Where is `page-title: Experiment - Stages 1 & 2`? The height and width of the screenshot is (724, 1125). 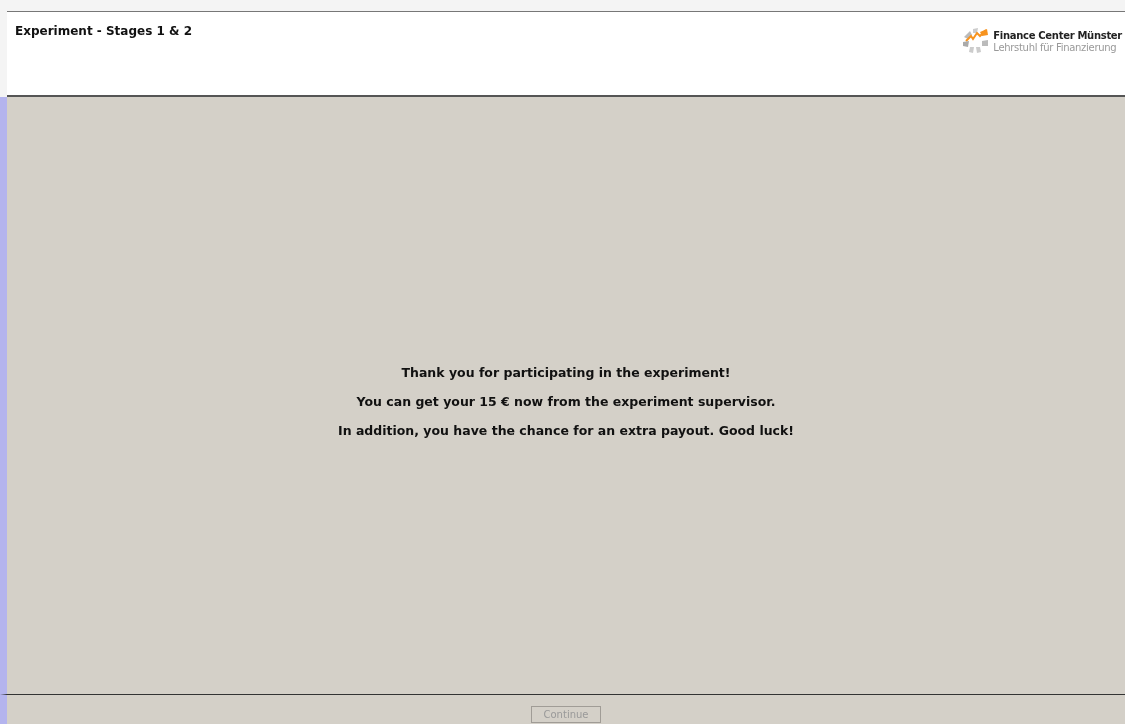 page-title: Experiment - Stages 1 & 2 is located at coordinates (103, 31).